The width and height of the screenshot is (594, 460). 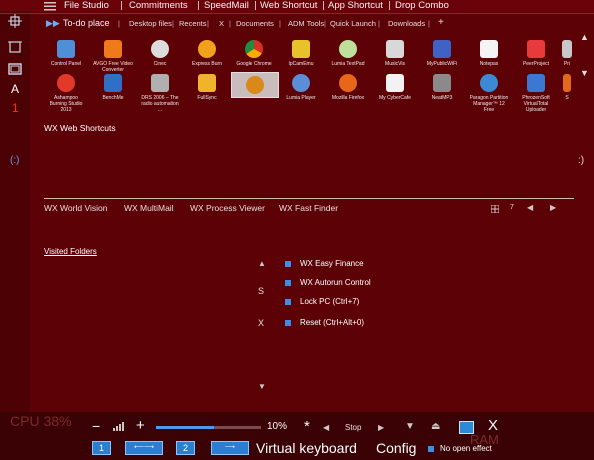 What do you see at coordinates (489, 93) in the screenshot?
I see `app-paragon-partition: Paragon Partition Manager™ 12 Free` at bounding box center [489, 93].